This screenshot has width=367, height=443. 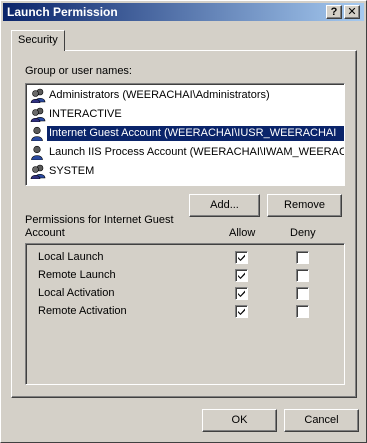 What do you see at coordinates (185, 276) in the screenshot?
I see `permission-row: Remote Launch` at bounding box center [185, 276].